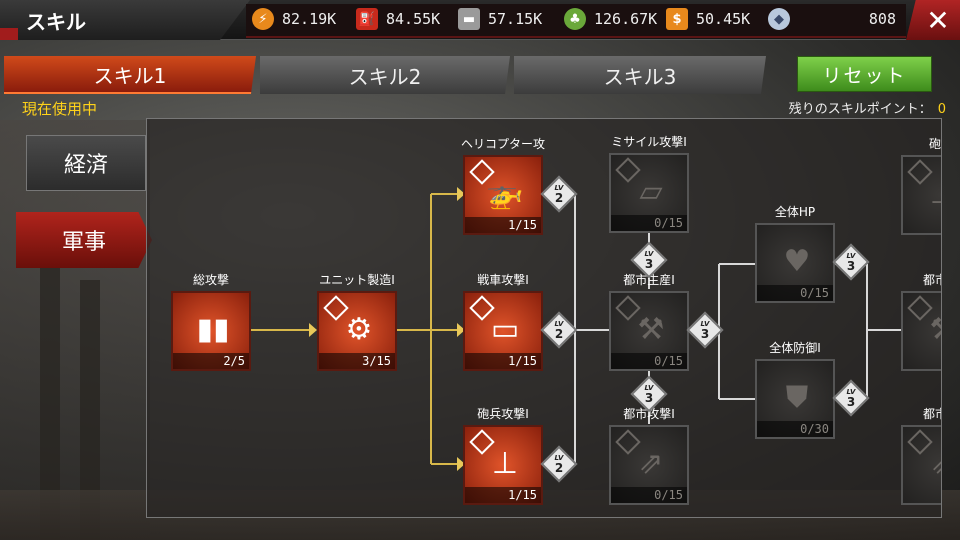 The height and width of the screenshot is (540, 960). What do you see at coordinates (359, 329) in the screenshot?
I see `gears-icon: ⚙` at bounding box center [359, 329].